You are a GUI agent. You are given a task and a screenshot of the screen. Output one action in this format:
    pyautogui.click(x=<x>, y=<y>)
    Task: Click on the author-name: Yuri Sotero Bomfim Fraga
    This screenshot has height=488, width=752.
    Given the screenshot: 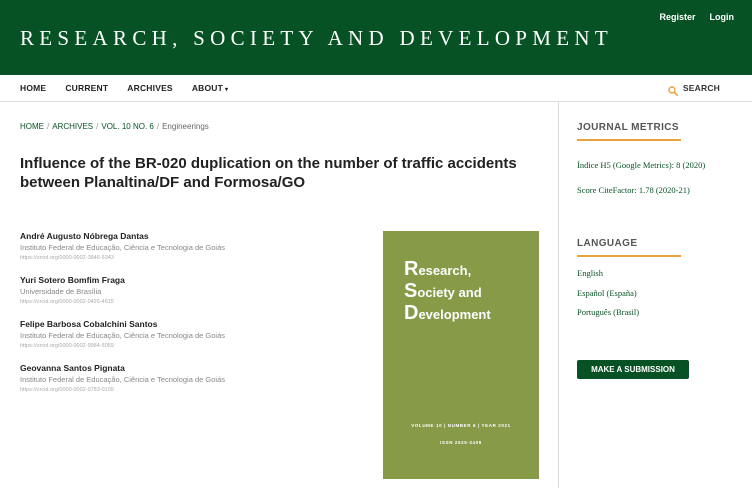 What is the action you would take?
    pyautogui.click(x=72, y=280)
    